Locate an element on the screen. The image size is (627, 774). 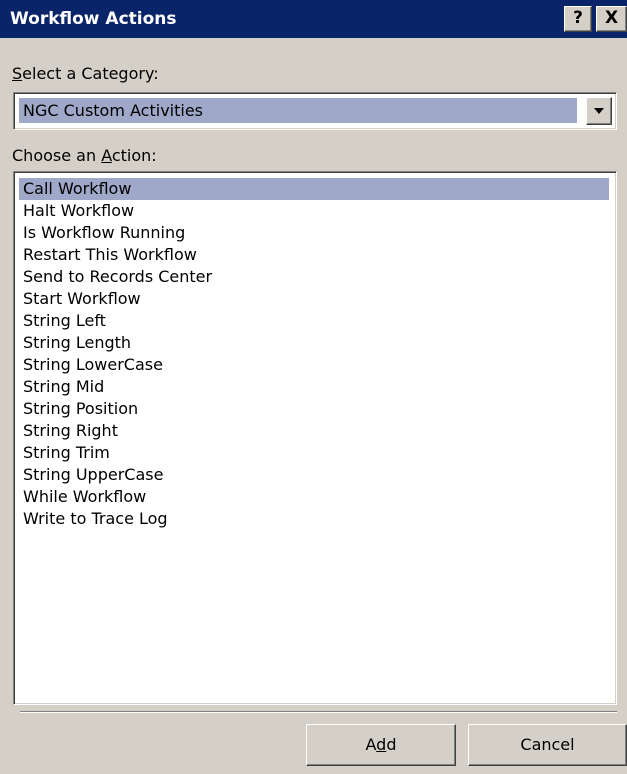
list-item: String Mid is located at coordinates (314, 387).